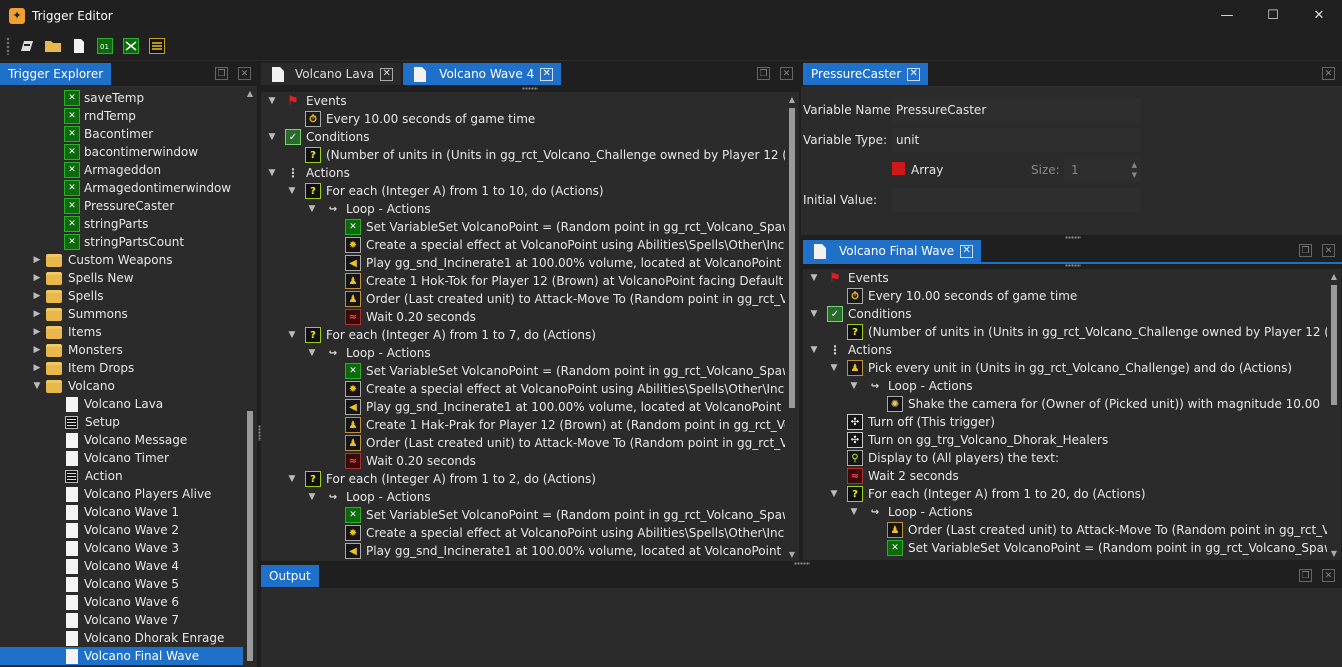 The width and height of the screenshot is (1342, 667). Describe the element at coordinates (121, 188) in the screenshot. I see `tree-item: ✕ Armagedontimerwindow` at that location.